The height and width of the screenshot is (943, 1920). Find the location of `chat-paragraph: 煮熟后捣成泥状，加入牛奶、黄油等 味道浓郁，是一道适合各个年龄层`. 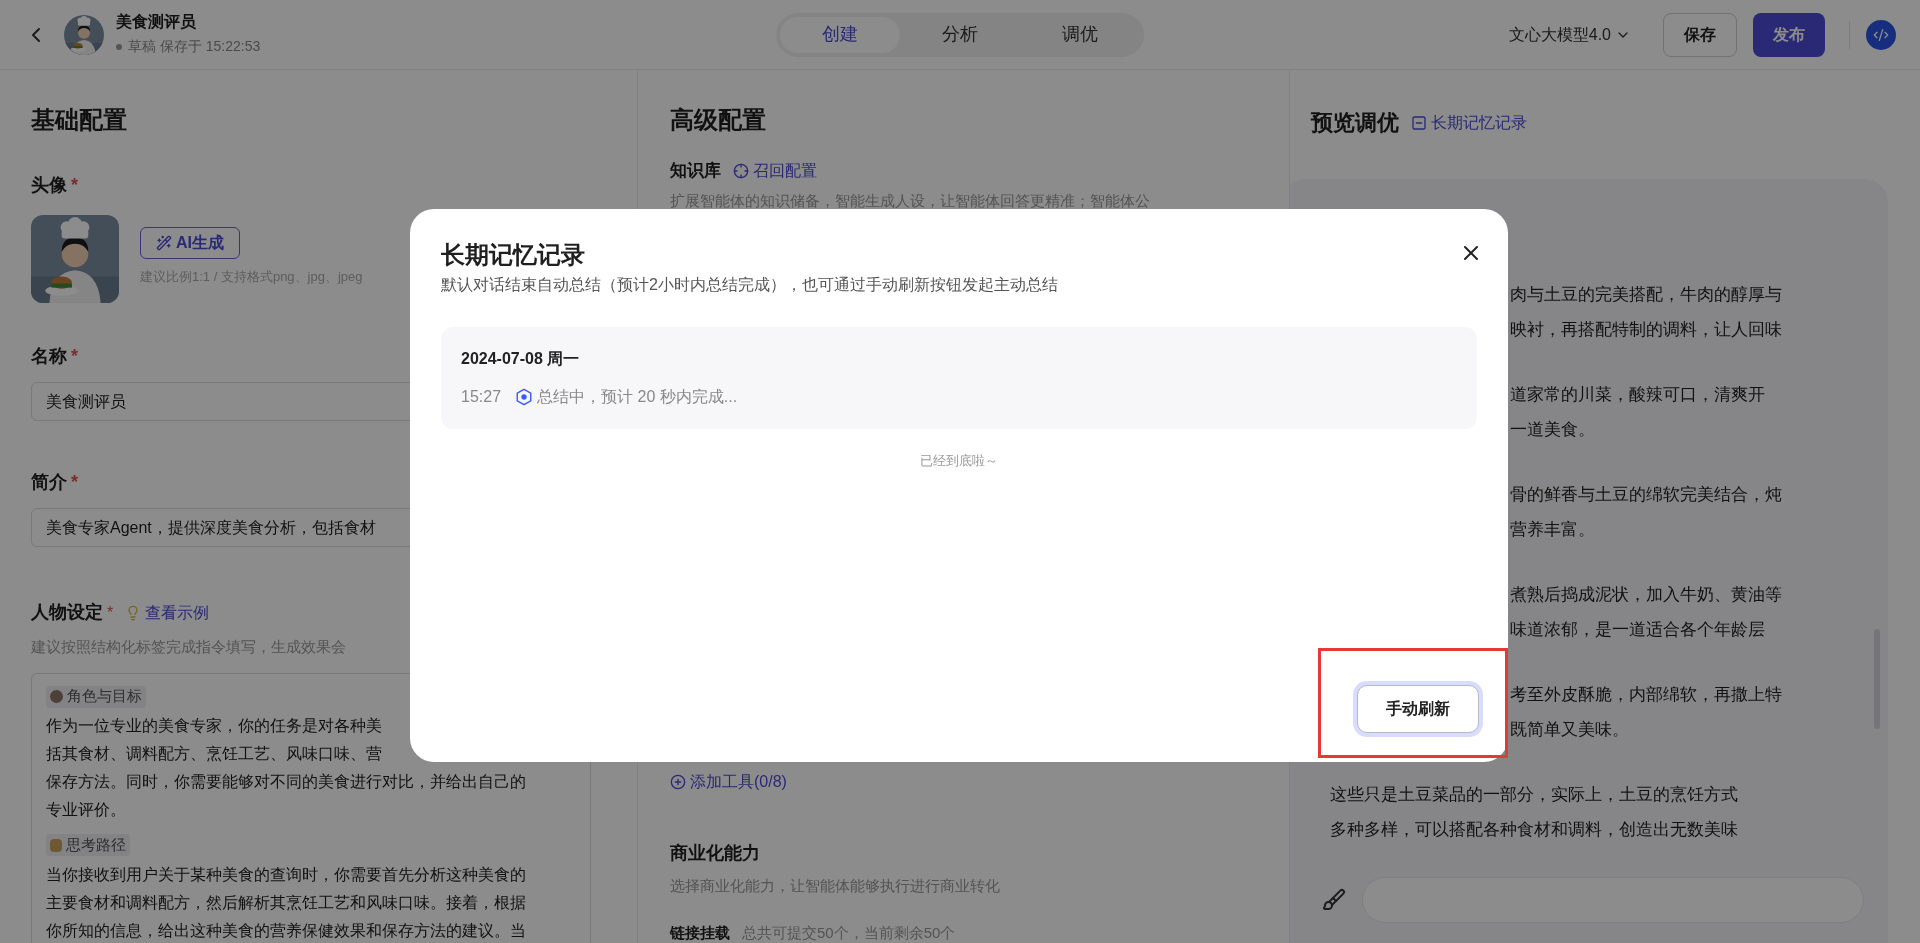

chat-paragraph: 煮熟后捣成泥状，加入牛奶、黄油等 味道浓郁，是一道适合各个年龄层 is located at coordinates (1646, 612).